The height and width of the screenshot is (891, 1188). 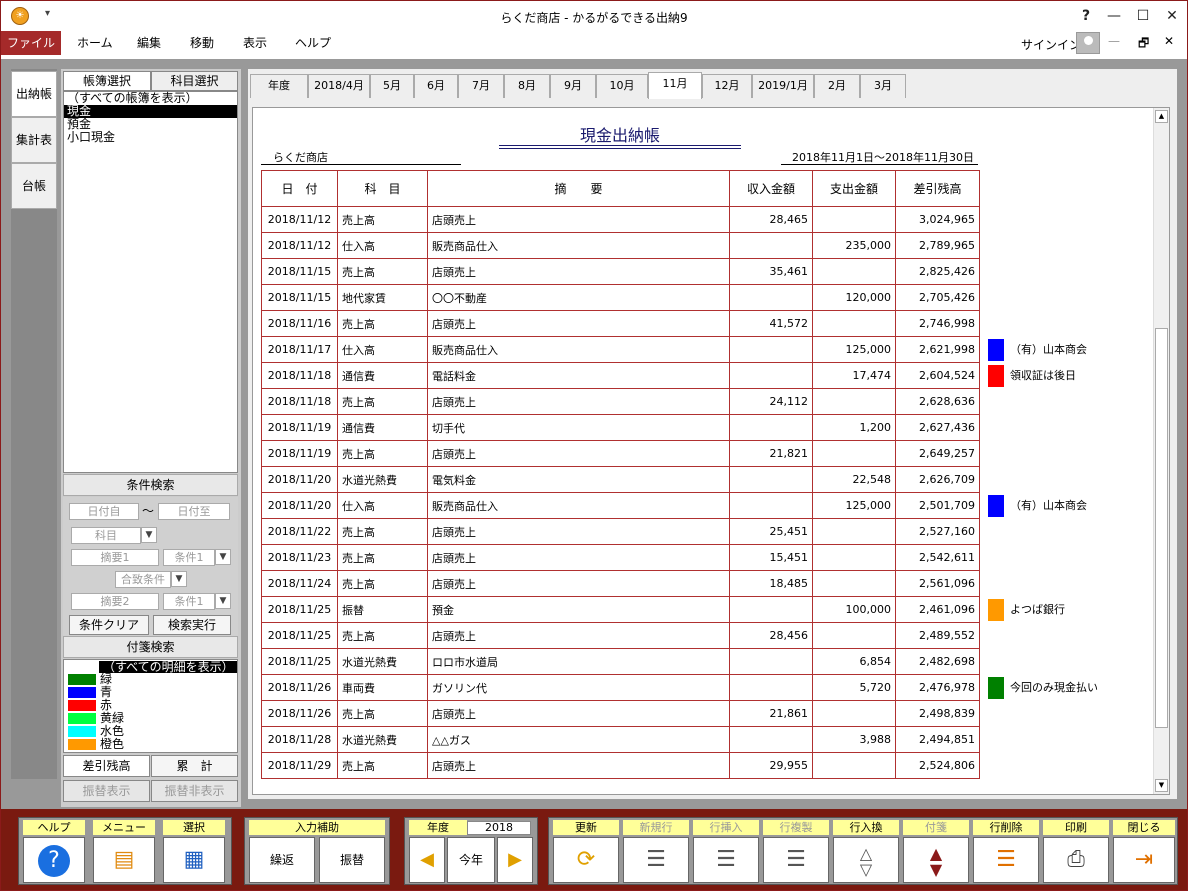 What do you see at coordinates (578, 297) in the screenshot?
I see `cell-memo: 〇〇不動産` at bounding box center [578, 297].